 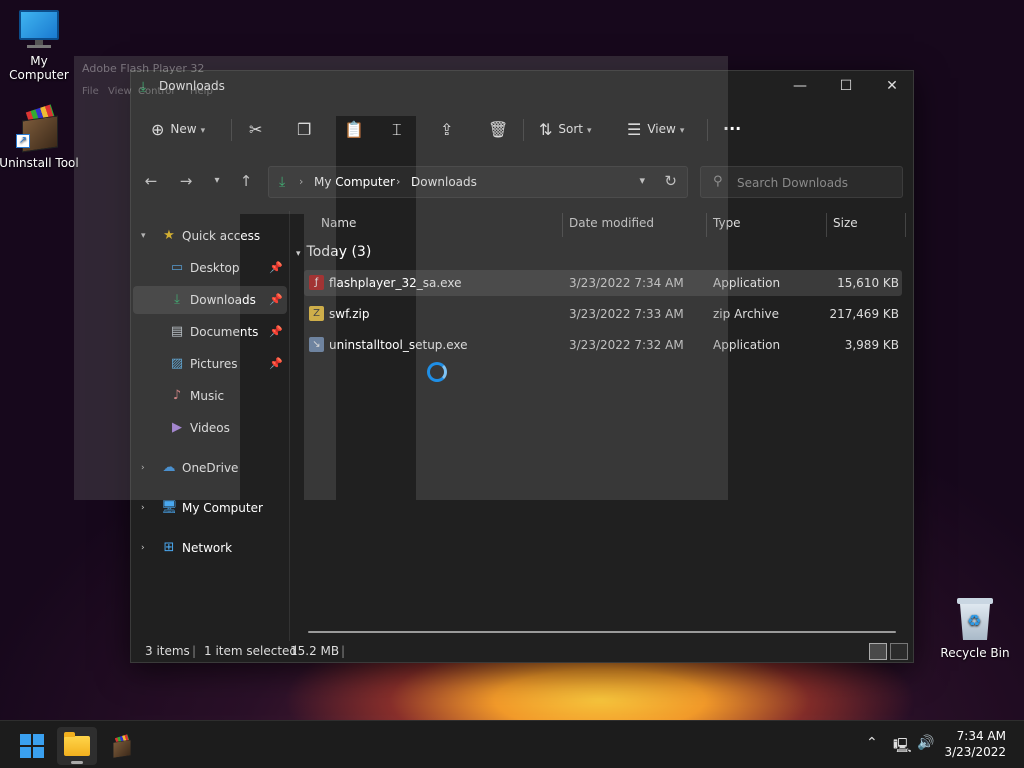 I want to click on paste-button: 📋, so click(x=357, y=129).